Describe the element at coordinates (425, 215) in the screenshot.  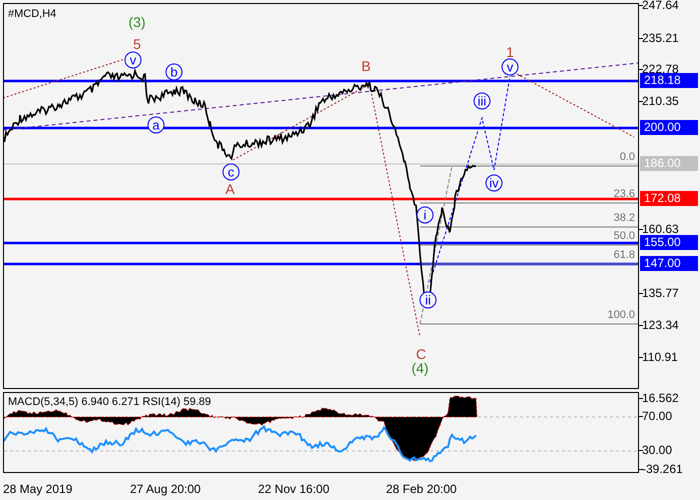
I see `wave-label: i` at that location.